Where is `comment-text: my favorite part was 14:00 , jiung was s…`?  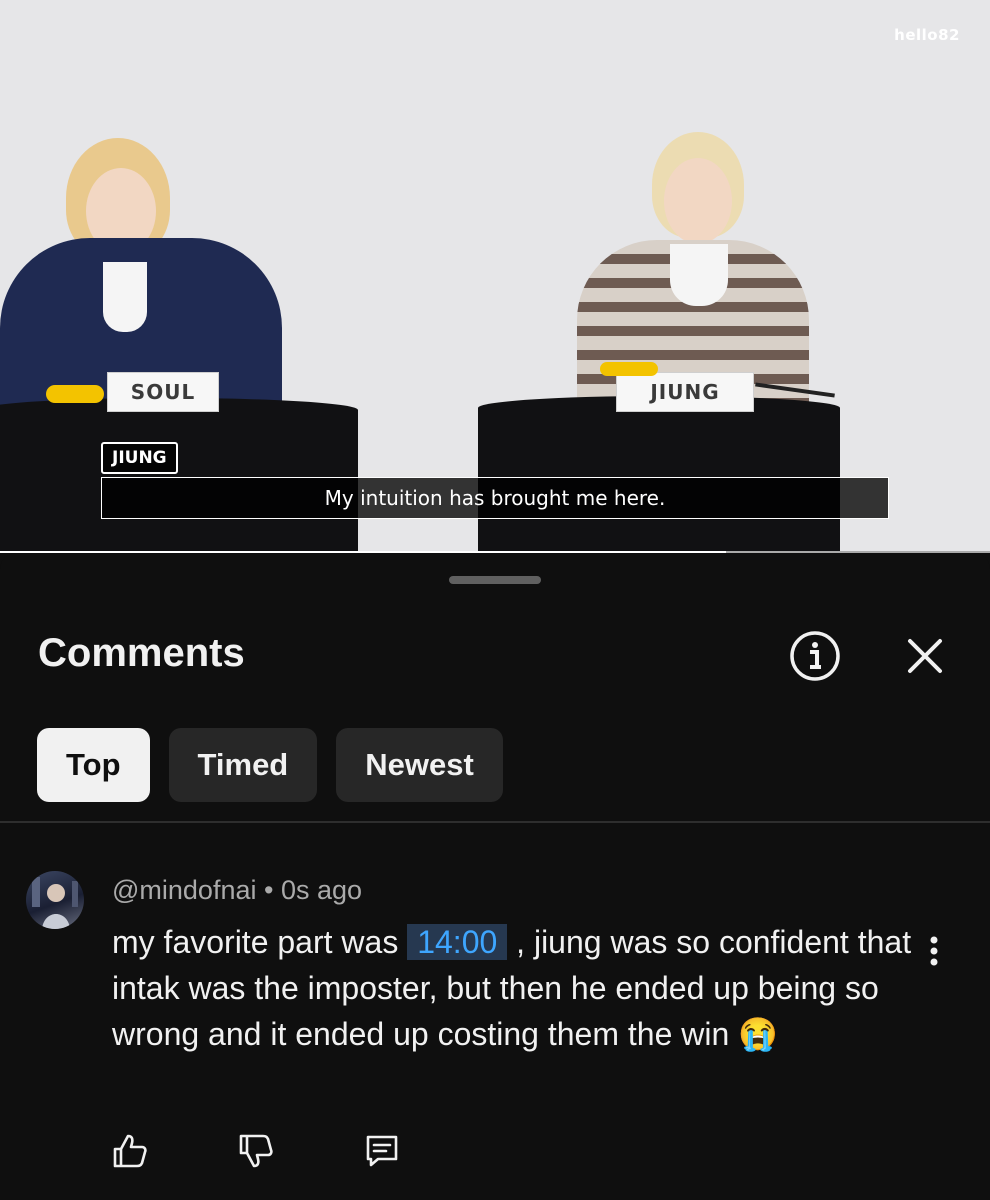 comment-text: my favorite part was 14:00 , jiung was s… is located at coordinates (527, 988).